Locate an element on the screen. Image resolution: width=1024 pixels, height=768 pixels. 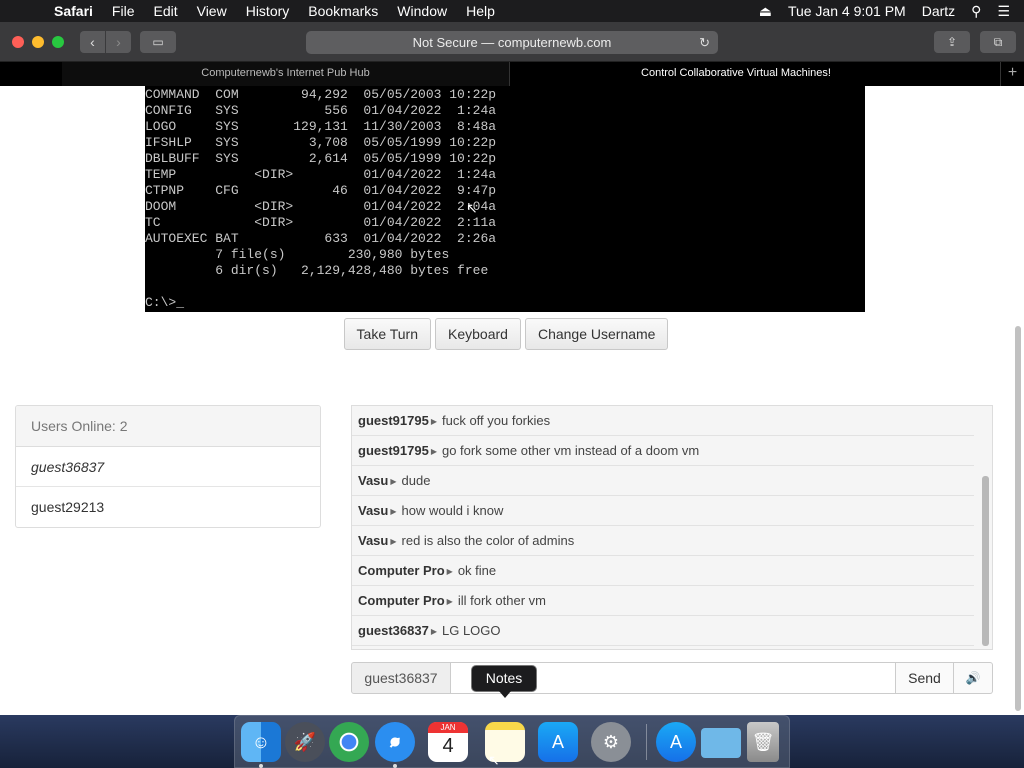
dock-tooltip: Notes is located at coordinates (504, 681).